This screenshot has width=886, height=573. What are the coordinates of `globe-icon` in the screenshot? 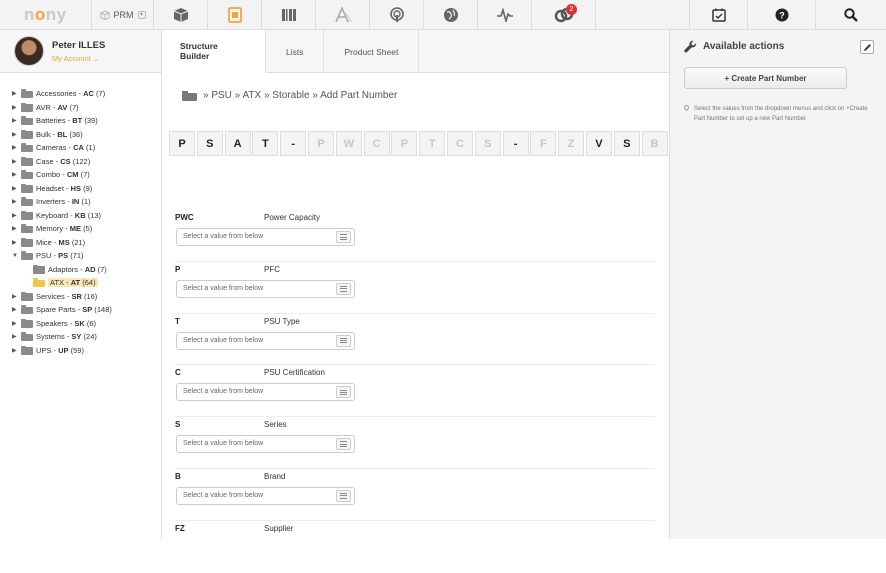 It's located at (450, 15).